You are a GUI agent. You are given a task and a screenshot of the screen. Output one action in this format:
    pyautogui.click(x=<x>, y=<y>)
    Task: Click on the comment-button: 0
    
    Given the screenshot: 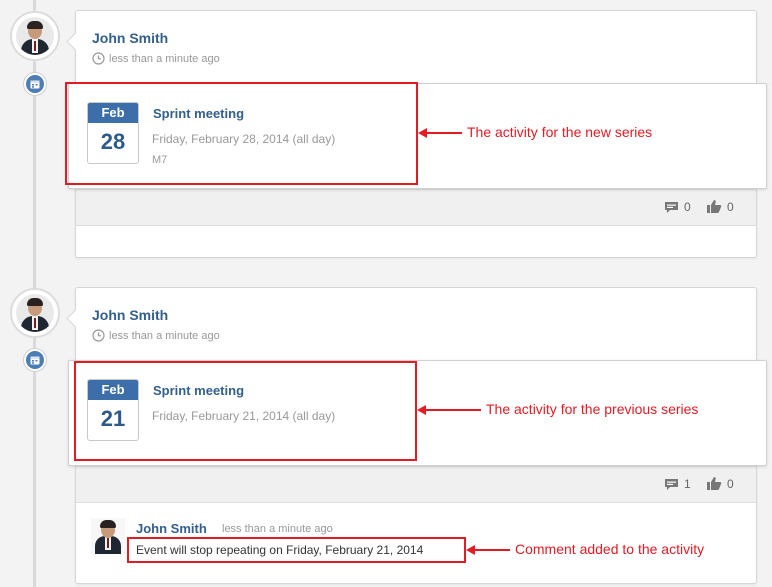 What is the action you would take?
    pyautogui.click(x=677, y=207)
    